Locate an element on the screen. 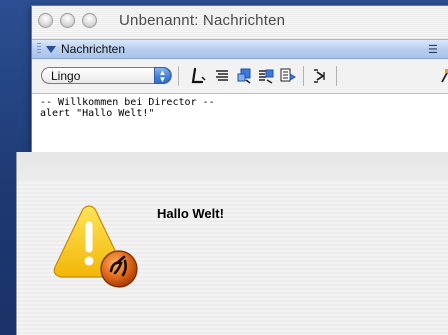 This screenshot has height=335, width=448. language-select: Lingo ▲ ▼ is located at coordinates (106, 75).